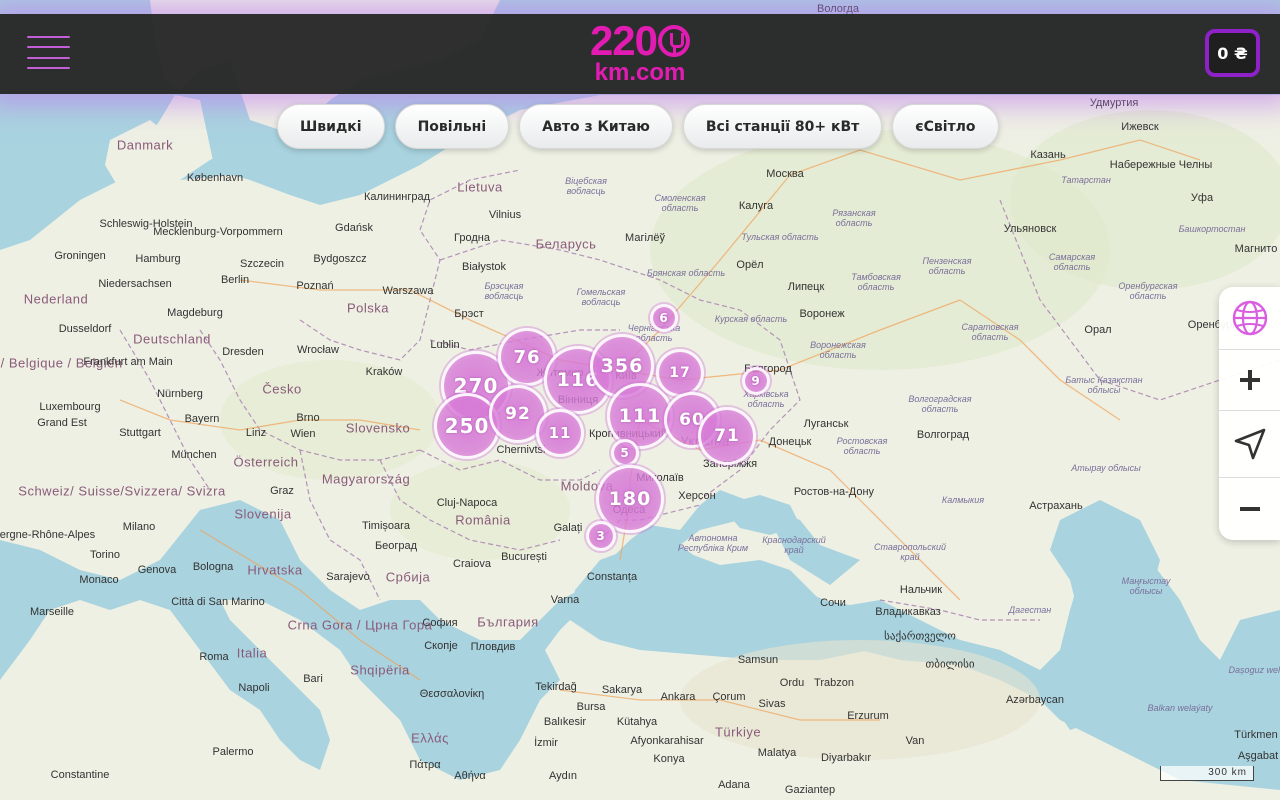 This screenshot has width=1280, height=800. Describe the element at coordinates (48, 52) in the screenshot. I see `menu-button` at that location.